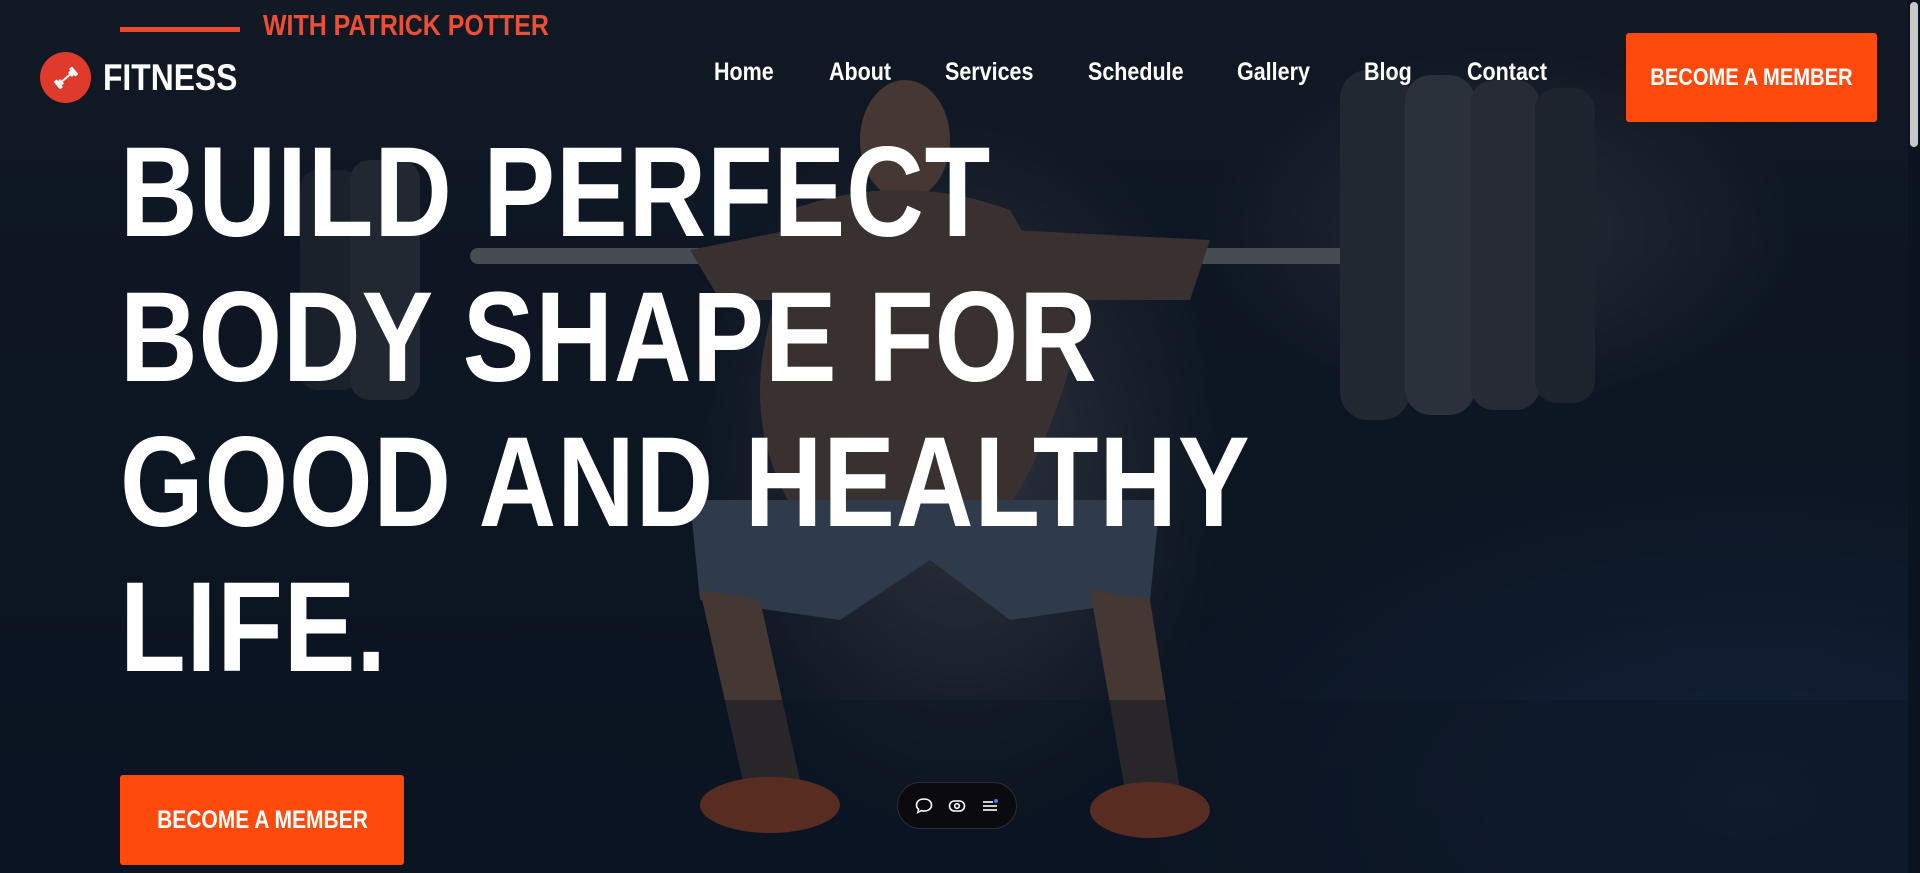 The width and height of the screenshot is (1920, 873). I want to click on scrollbar-thumb, so click(1914, 74).